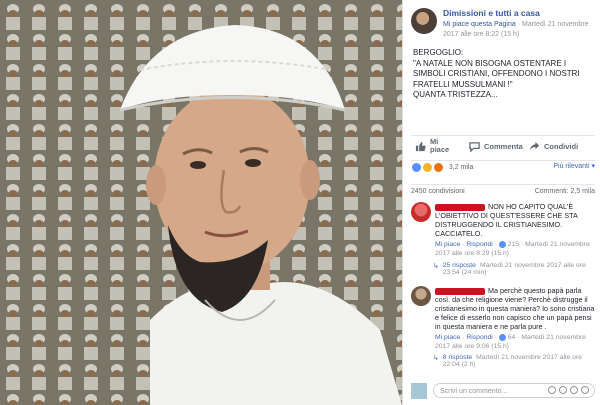 The image size is (600, 405). I want to click on shares-count: 2450 condivisioni, so click(438, 191).